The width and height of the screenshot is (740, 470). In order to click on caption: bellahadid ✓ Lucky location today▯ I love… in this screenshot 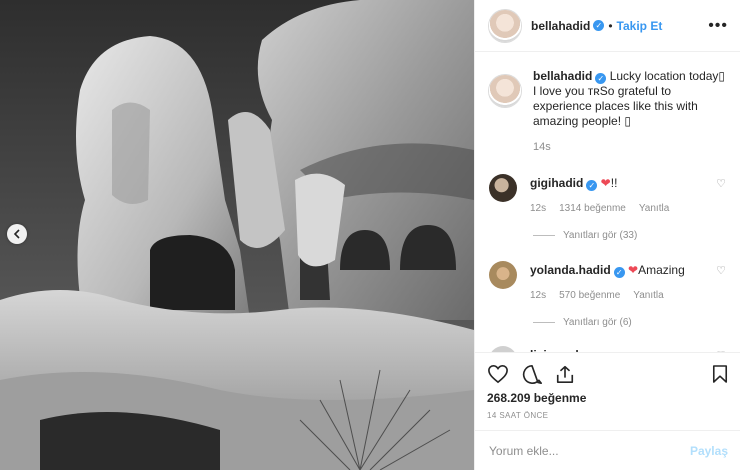, I will do `click(607, 112)`.